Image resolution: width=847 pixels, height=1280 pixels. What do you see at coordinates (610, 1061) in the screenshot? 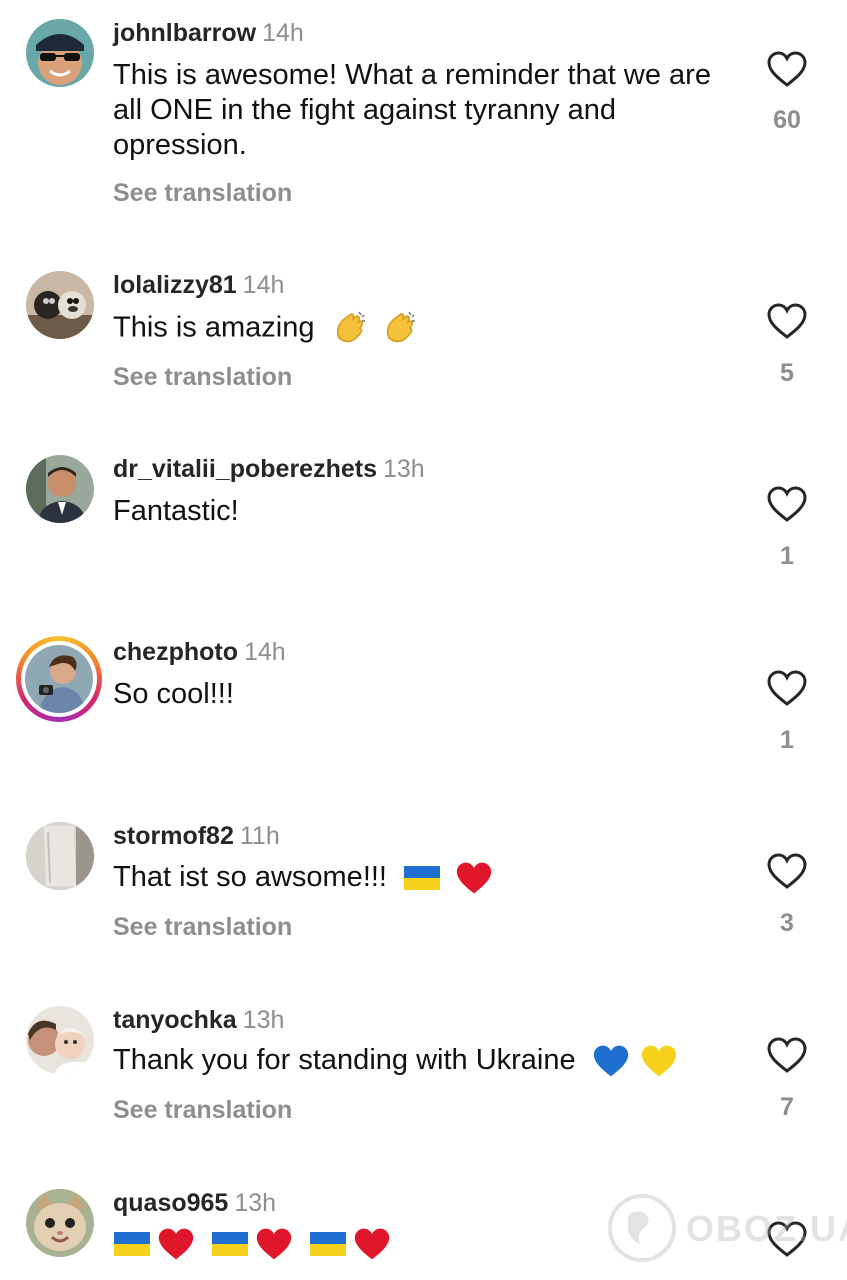
I see `blue-heart-emoji` at bounding box center [610, 1061].